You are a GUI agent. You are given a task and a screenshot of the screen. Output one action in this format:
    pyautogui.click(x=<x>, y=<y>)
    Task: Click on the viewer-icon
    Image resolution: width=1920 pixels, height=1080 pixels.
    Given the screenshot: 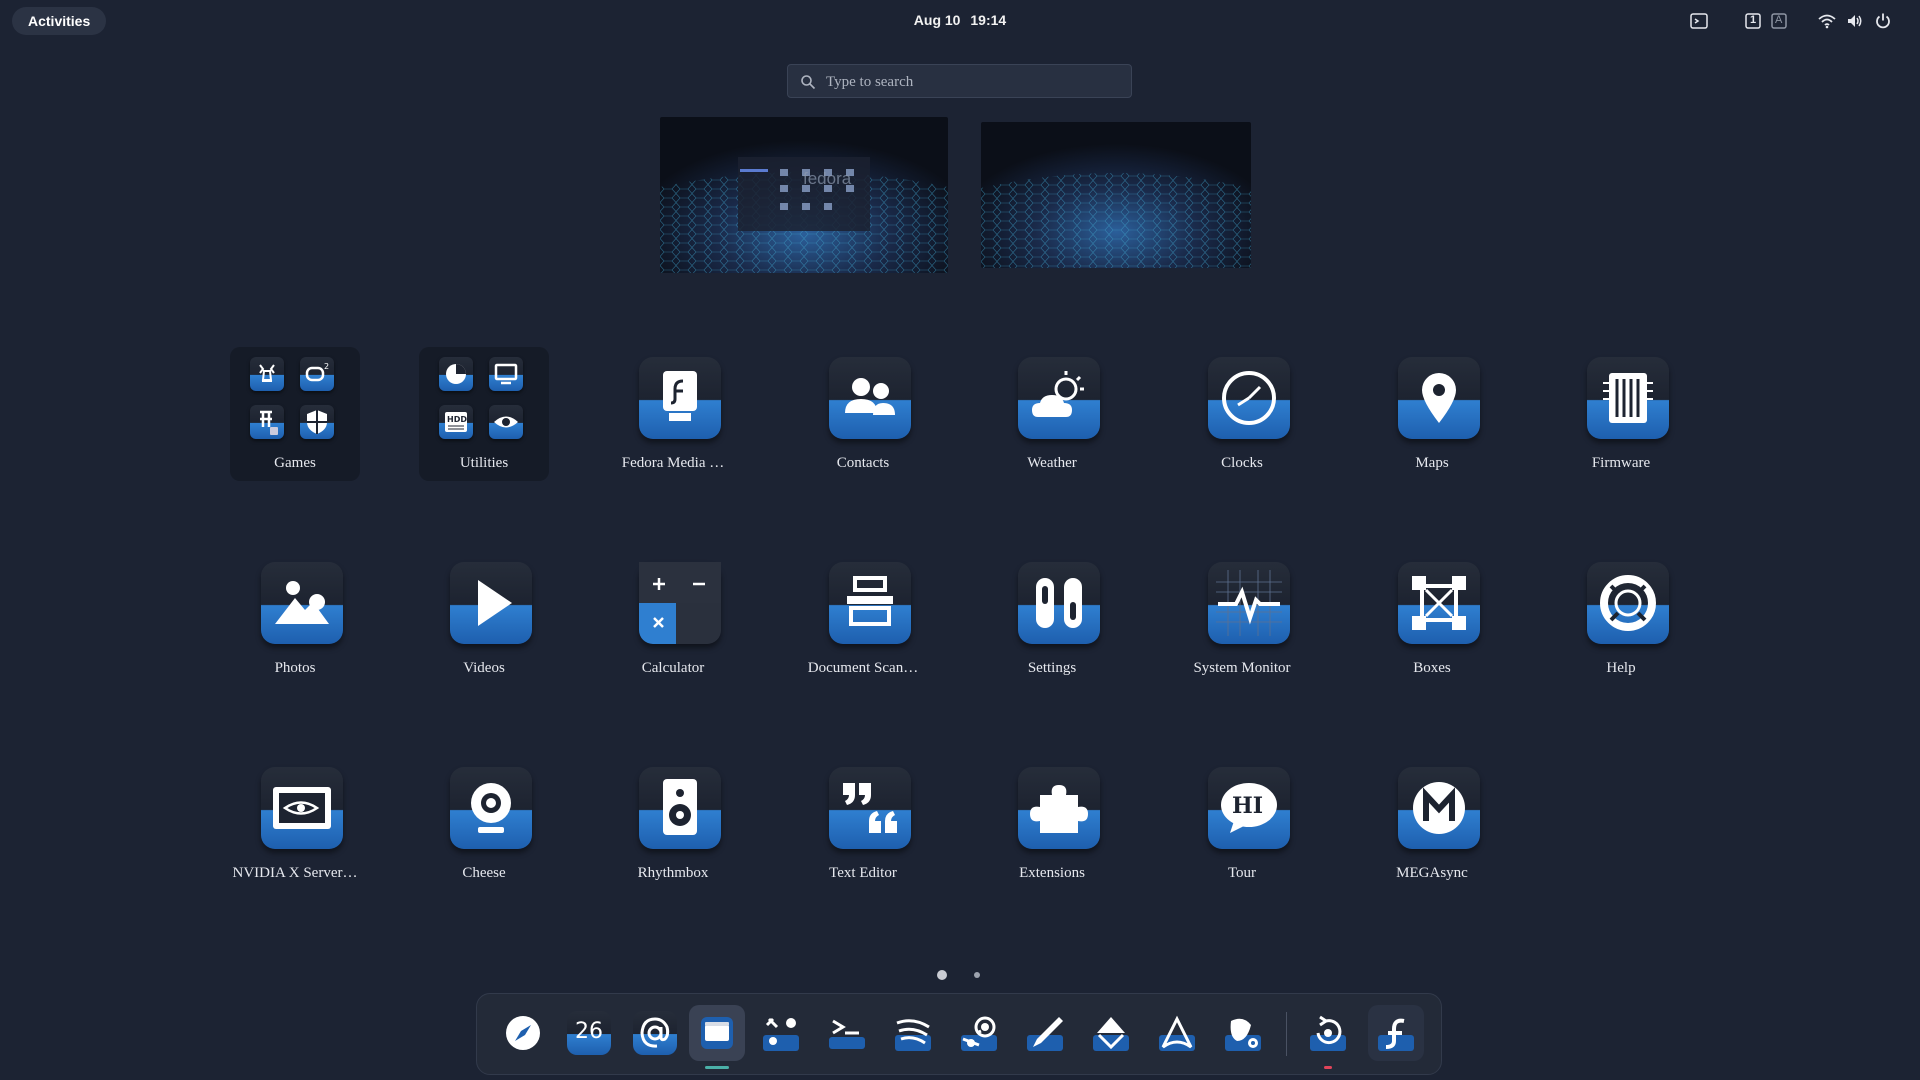 What is the action you would take?
    pyautogui.click(x=506, y=422)
    